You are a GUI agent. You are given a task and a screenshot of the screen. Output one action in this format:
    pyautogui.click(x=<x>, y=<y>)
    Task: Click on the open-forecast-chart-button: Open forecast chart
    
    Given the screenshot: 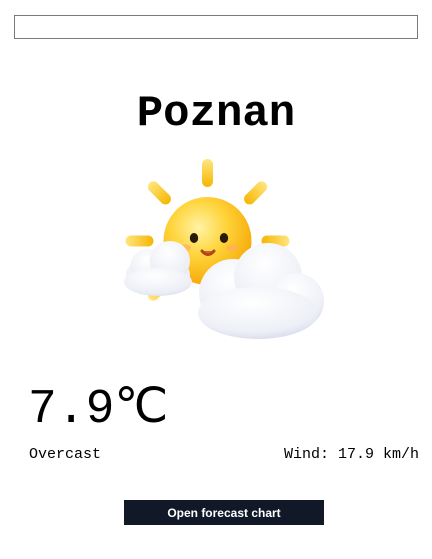 What is the action you would take?
    pyautogui.click(x=224, y=512)
    